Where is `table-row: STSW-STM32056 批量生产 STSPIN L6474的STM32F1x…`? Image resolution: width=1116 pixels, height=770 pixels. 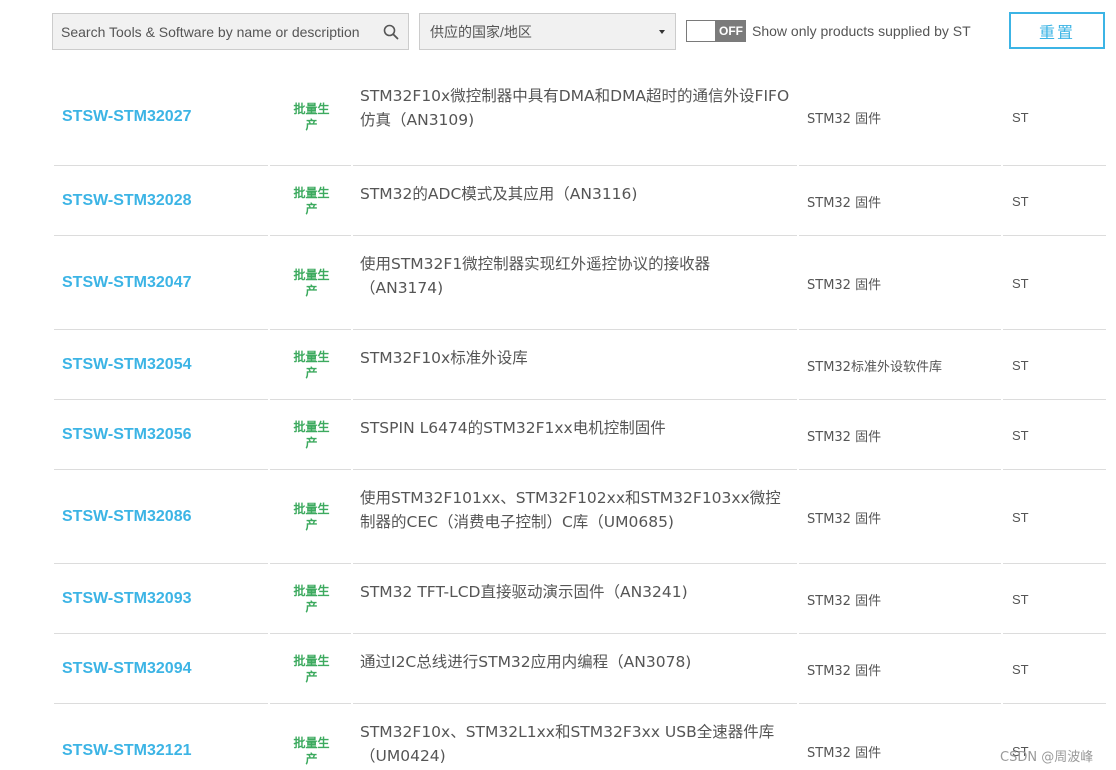 table-row: STSW-STM32056 批量生产 STSPIN L6474的STM32F1x… is located at coordinates (581, 435).